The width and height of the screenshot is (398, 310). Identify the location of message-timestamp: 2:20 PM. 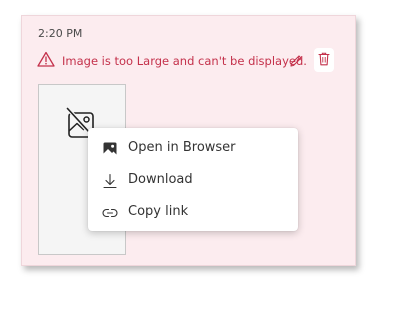
(60, 33).